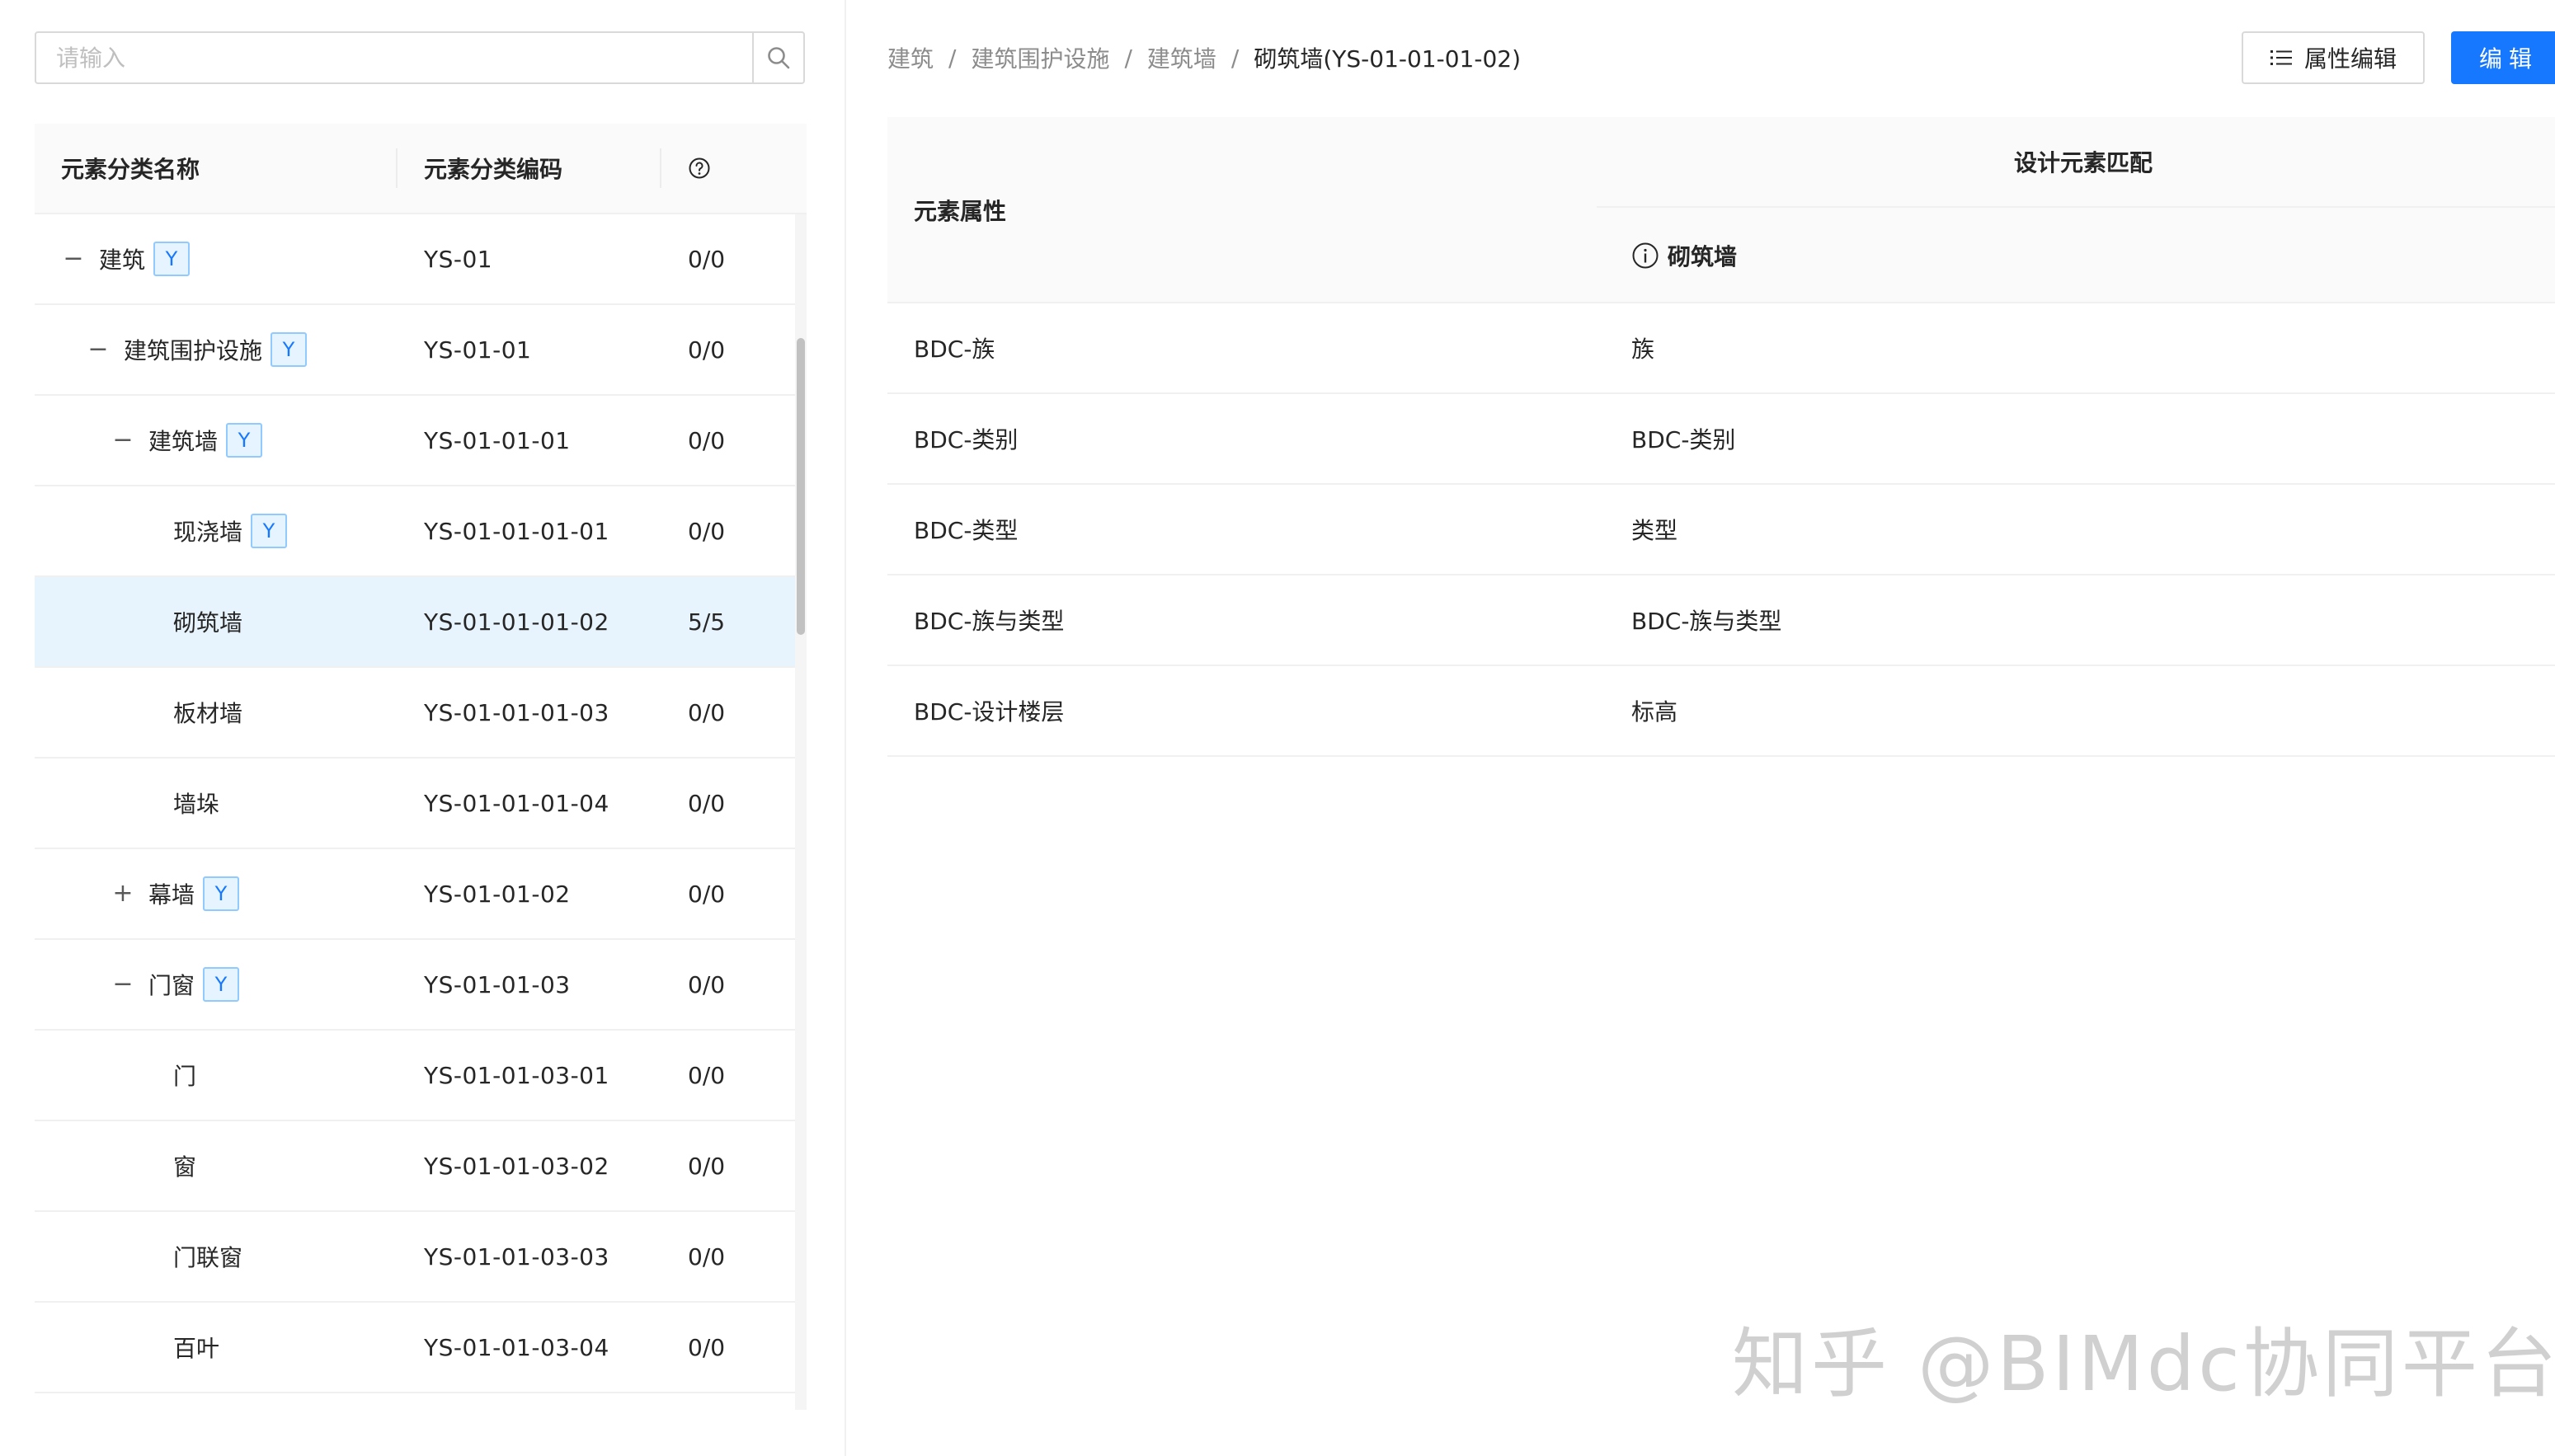 The height and width of the screenshot is (1456, 2555). Describe the element at coordinates (1707, 621) in the screenshot. I see `attribute-match-cell: BDC-族与类型` at that location.